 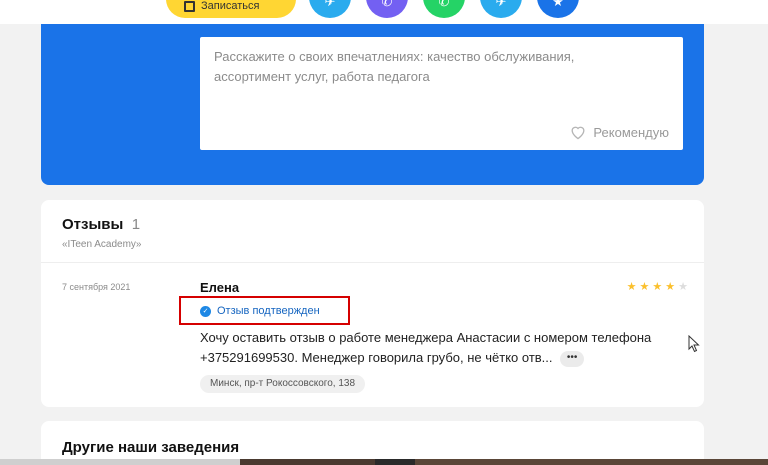 What do you see at coordinates (268, 311) in the screenshot?
I see `verified-label: Отзыв подтвержден` at bounding box center [268, 311].